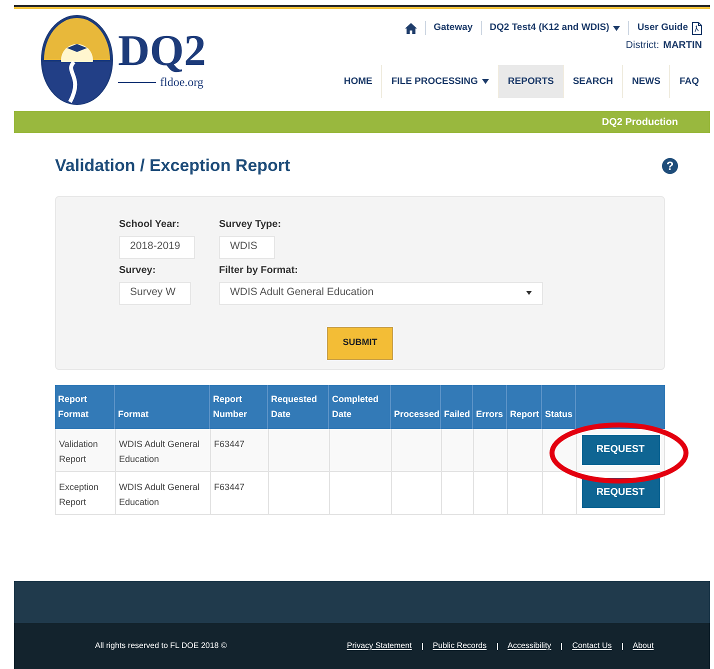  I want to click on footer-link: Privacy Statement, so click(379, 646).